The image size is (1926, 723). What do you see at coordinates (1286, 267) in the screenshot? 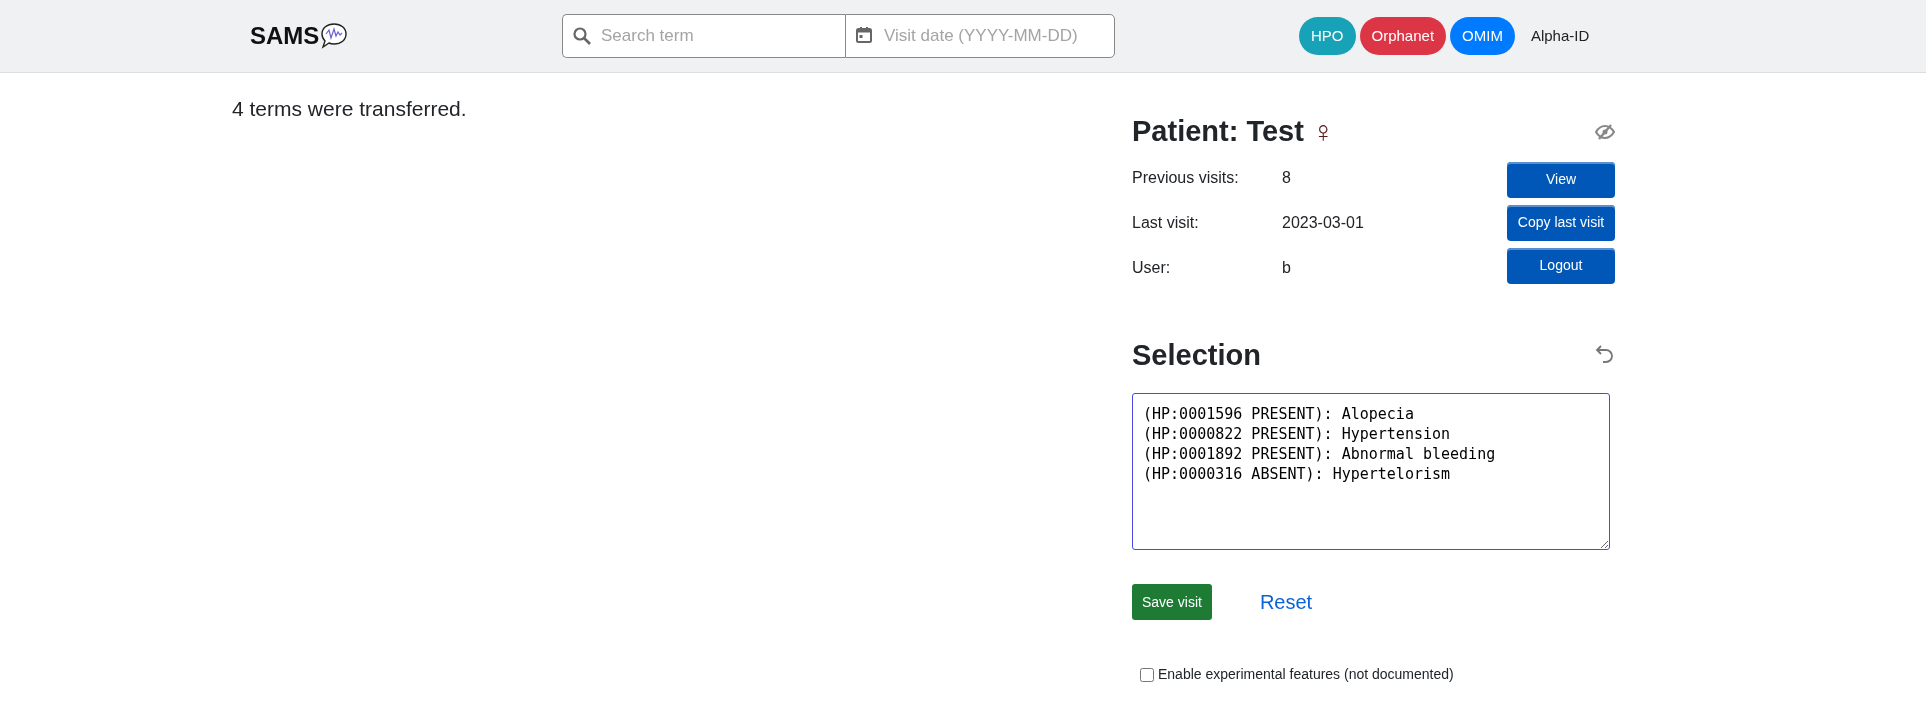
I see `field-value: b` at bounding box center [1286, 267].